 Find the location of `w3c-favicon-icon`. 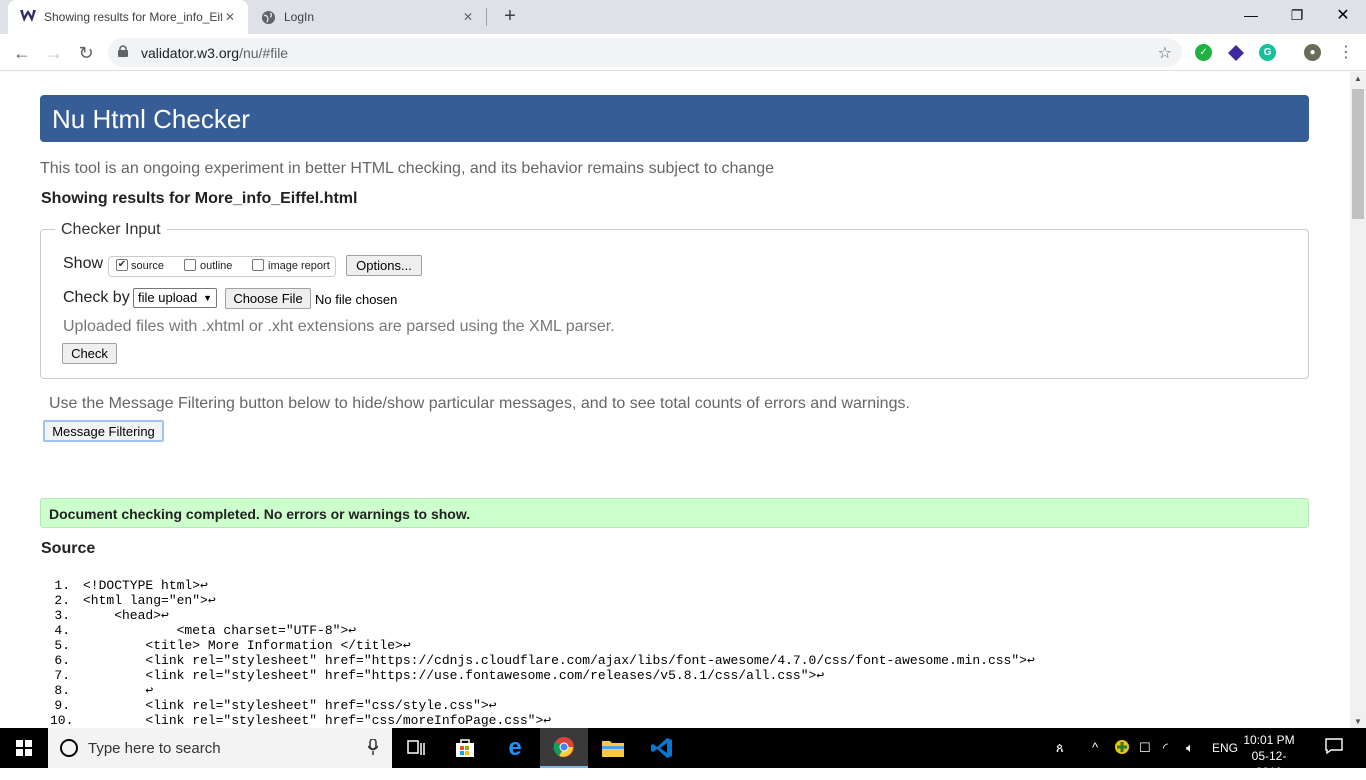

w3c-favicon-icon is located at coordinates (28, 17).